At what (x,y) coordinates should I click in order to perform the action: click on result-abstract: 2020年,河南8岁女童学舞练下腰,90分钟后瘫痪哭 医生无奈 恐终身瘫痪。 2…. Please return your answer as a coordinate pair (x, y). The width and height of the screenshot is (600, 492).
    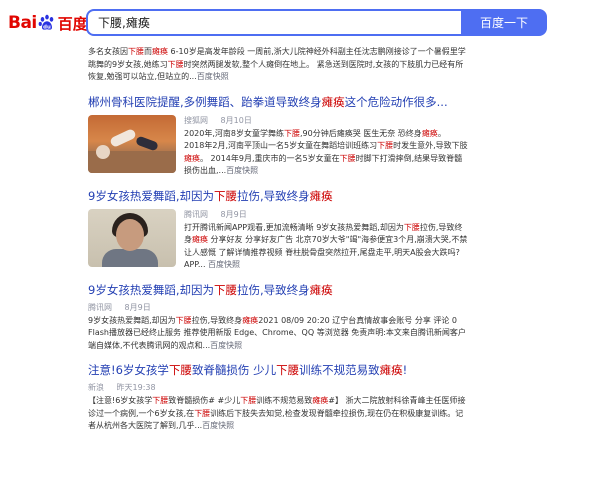
    Looking at the image, I should click on (326, 153).